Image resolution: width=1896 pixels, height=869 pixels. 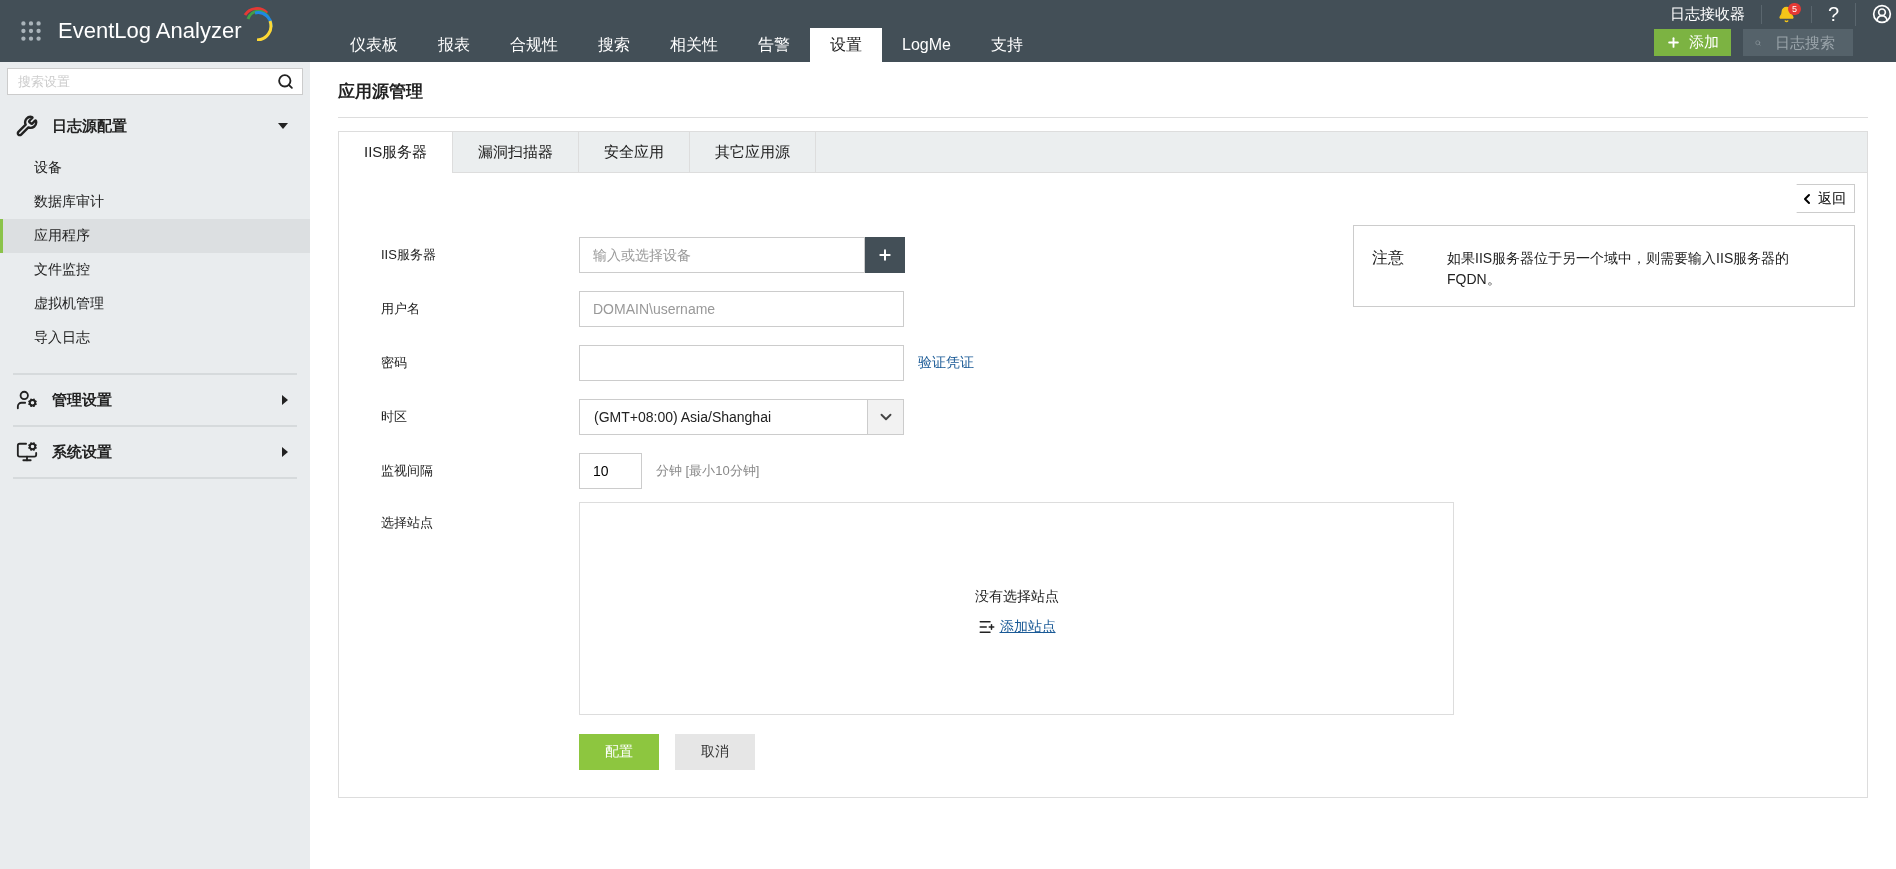 I want to click on help-button: ?, so click(x=1833, y=14).